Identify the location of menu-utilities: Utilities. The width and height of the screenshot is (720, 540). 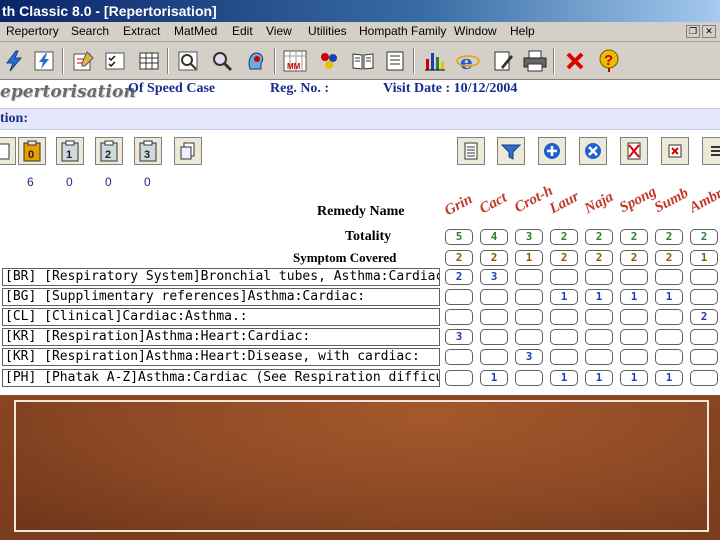
(327, 31).